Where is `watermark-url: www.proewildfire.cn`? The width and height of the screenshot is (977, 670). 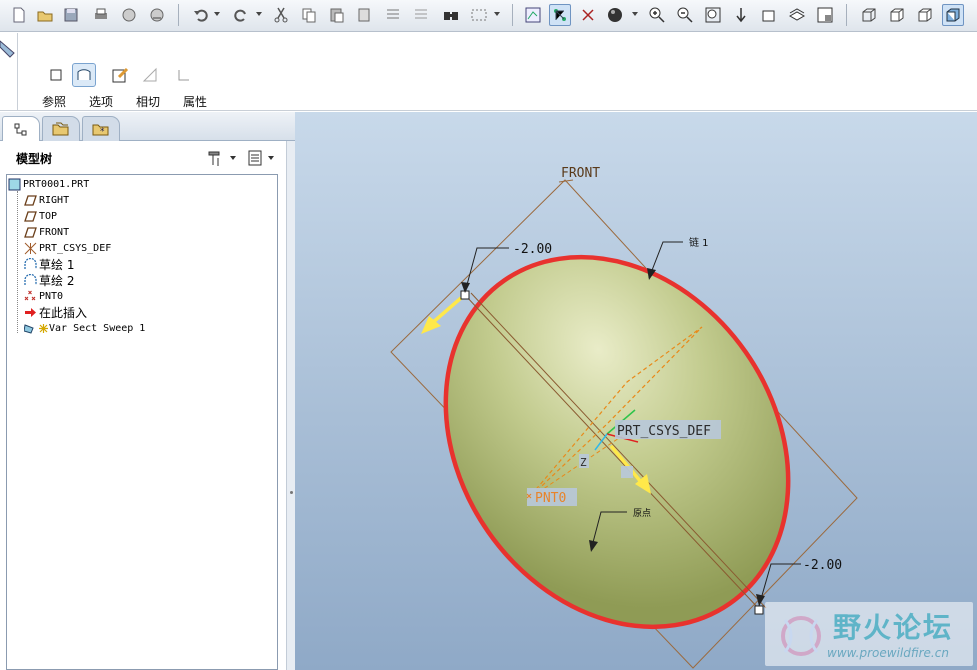
watermark-url: www.proewildfire.cn is located at coordinates (888, 653).